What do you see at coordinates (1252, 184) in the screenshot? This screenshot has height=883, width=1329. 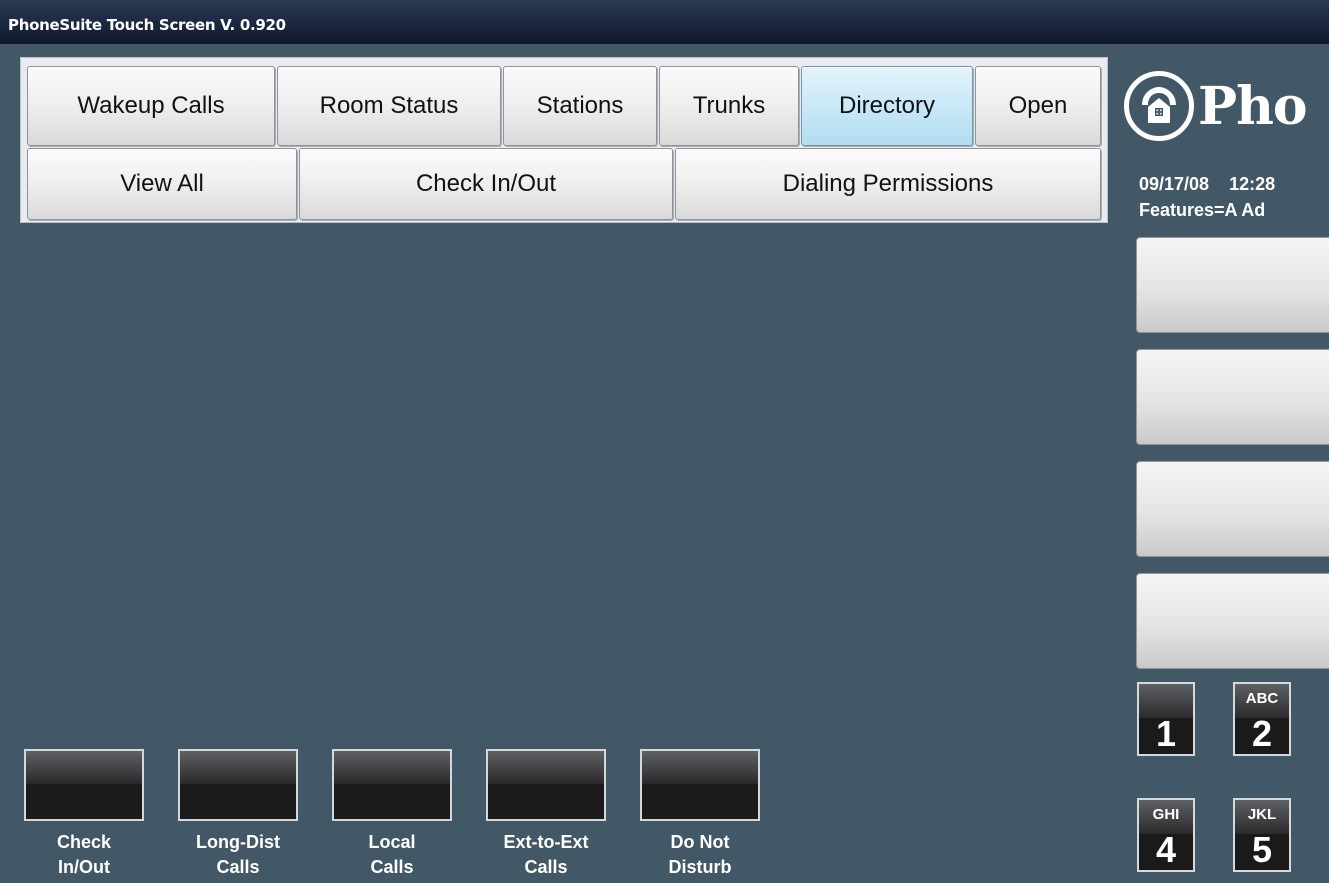 I see `time-text: 12:28` at bounding box center [1252, 184].